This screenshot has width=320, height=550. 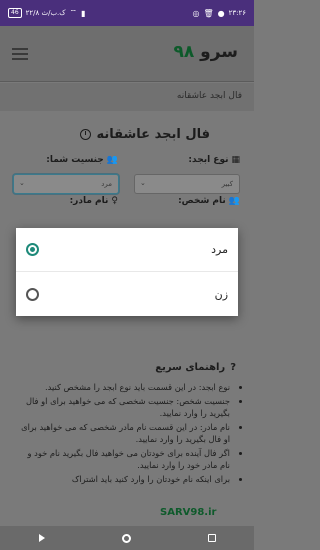 What do you see at coordinates (73, 12) in the screenshot?
I see `wifi-icon: ⌔` at bounding box center [73, 12].